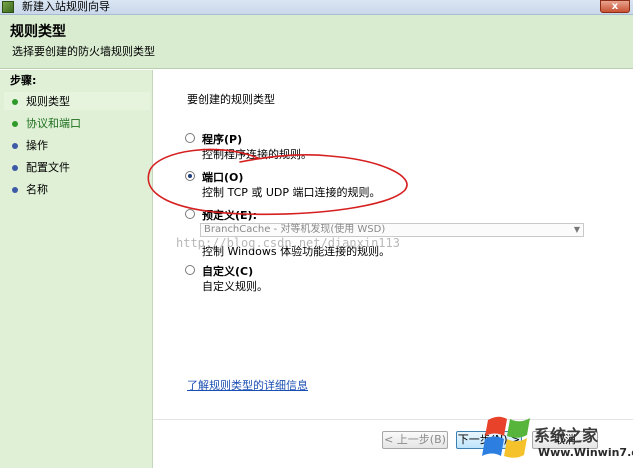 Image resolution: width=633 pixels, height=468 pixels. I want to click on step-label: 名称, so click(37, 189).